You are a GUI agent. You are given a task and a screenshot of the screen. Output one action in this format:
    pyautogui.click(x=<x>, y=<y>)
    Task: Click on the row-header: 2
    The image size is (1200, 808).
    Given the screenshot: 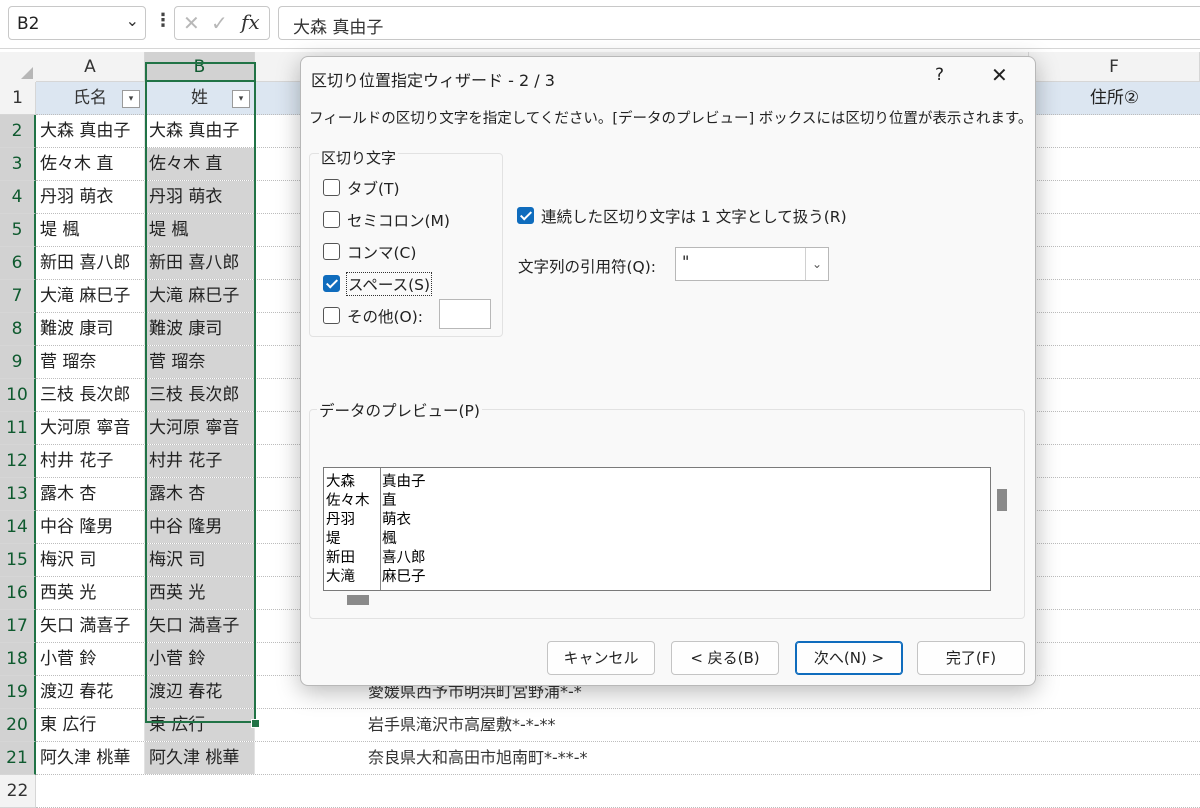 What is the action you would take?
    pyautogui.click(x=18, y=131)
    